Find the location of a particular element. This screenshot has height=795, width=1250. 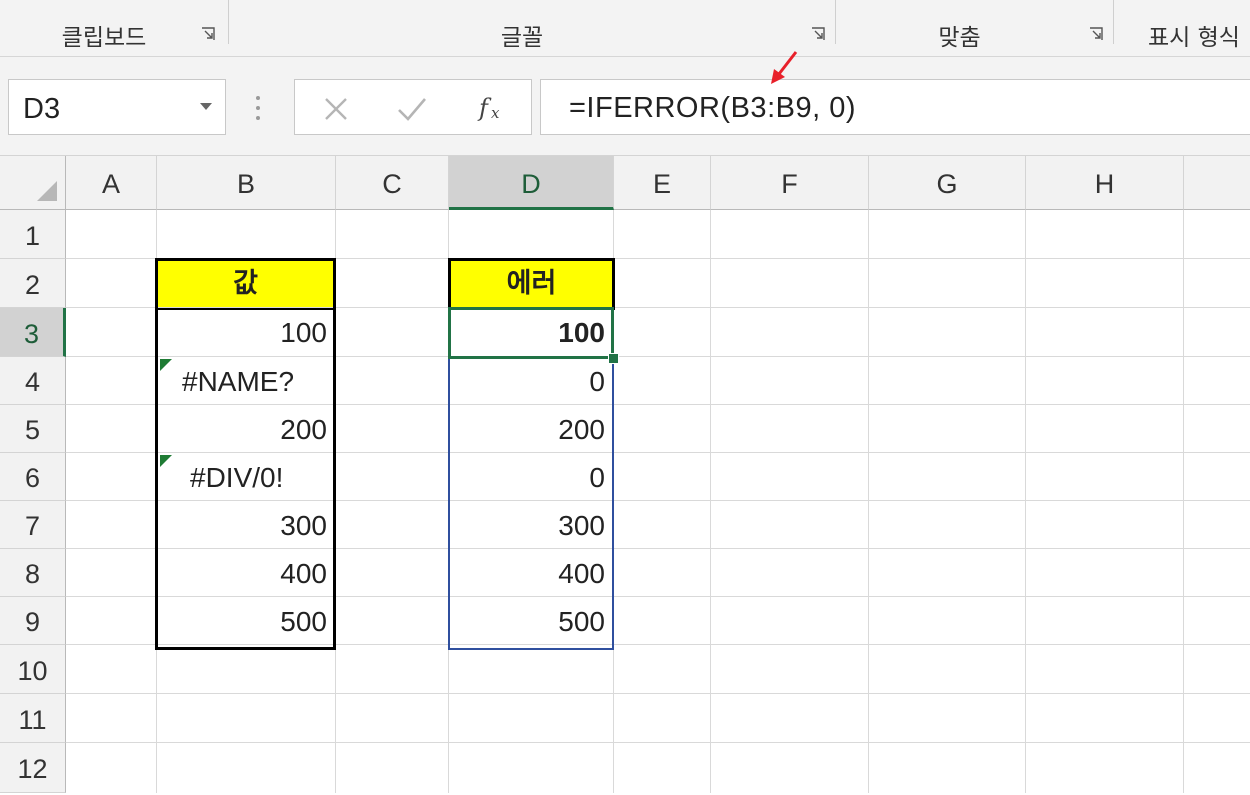

fx-icon: fx is located at coordinates (494, 108).